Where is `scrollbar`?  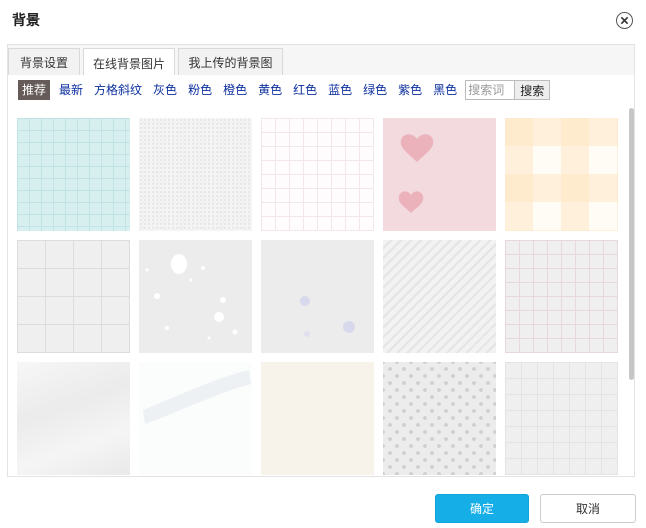 scrollbar is located at coordinates (631, 292).